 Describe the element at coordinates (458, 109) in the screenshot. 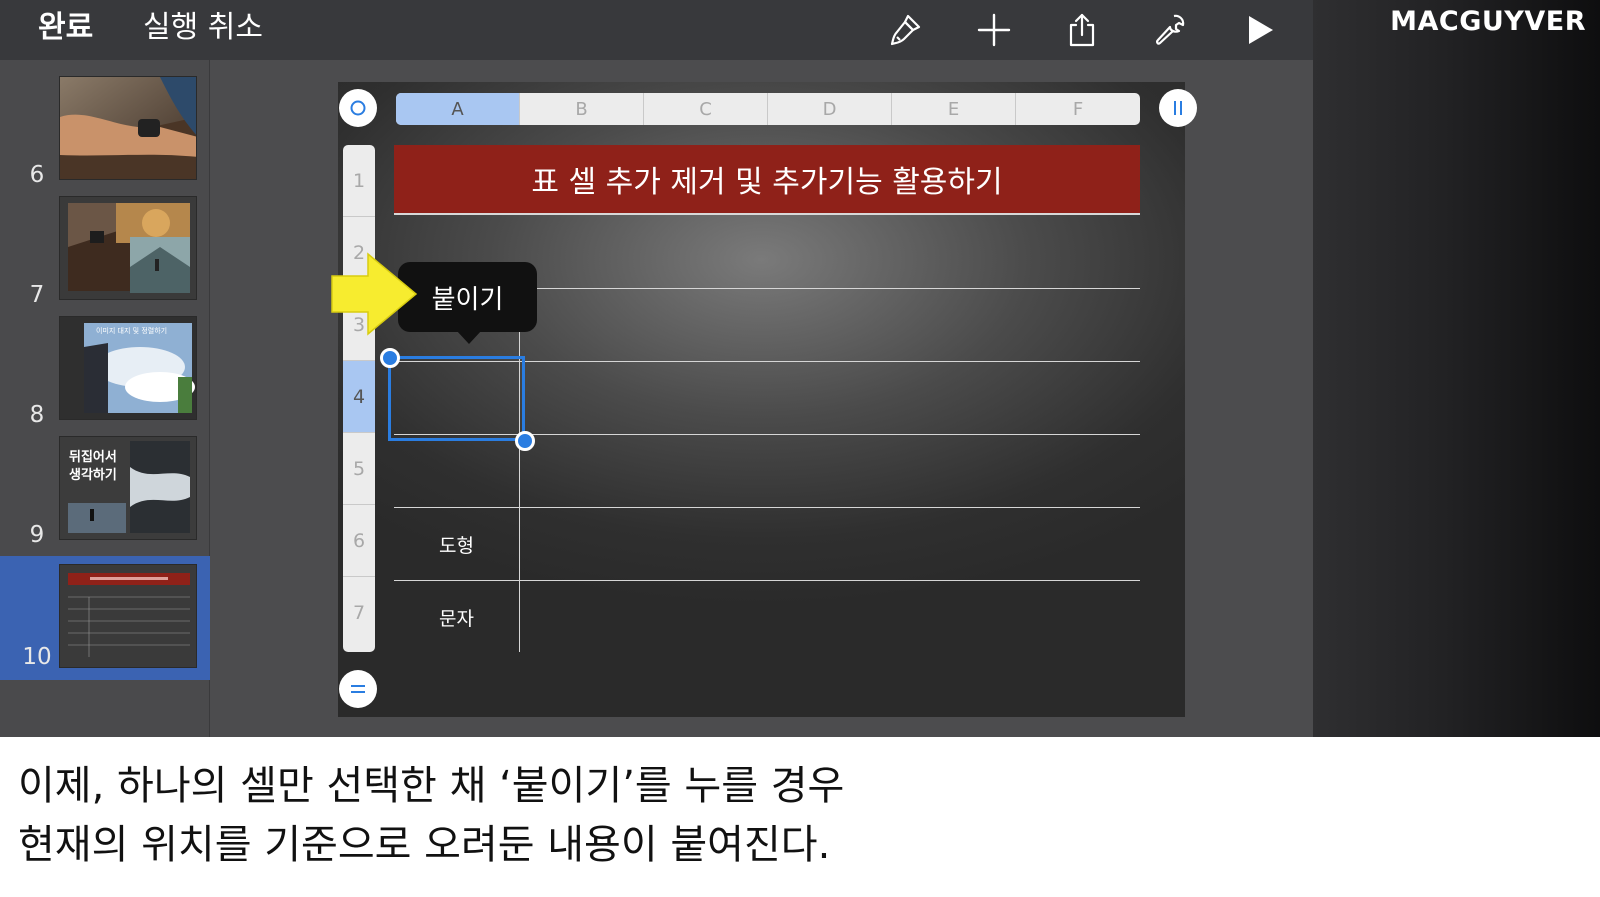

I see `column-header-a: A` at that location.